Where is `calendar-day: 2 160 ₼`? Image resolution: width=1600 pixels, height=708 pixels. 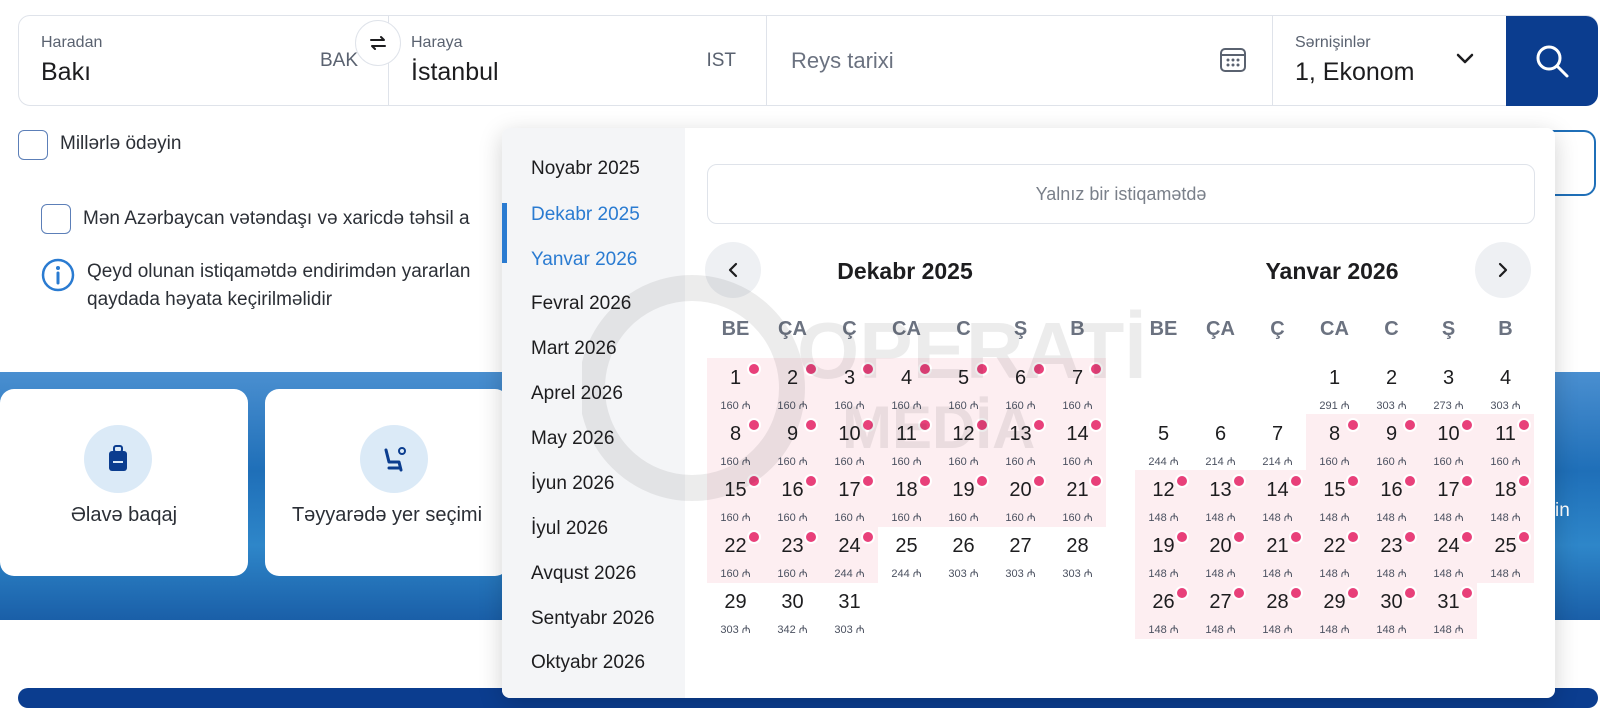
calendar-day: 2 160 ₼ is located at coordinates (792, 386).